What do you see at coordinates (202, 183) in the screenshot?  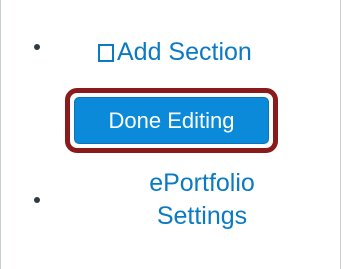 I see `eportfolio-settings-label-line1: ePortfolio` at bounding box center [202, 183].